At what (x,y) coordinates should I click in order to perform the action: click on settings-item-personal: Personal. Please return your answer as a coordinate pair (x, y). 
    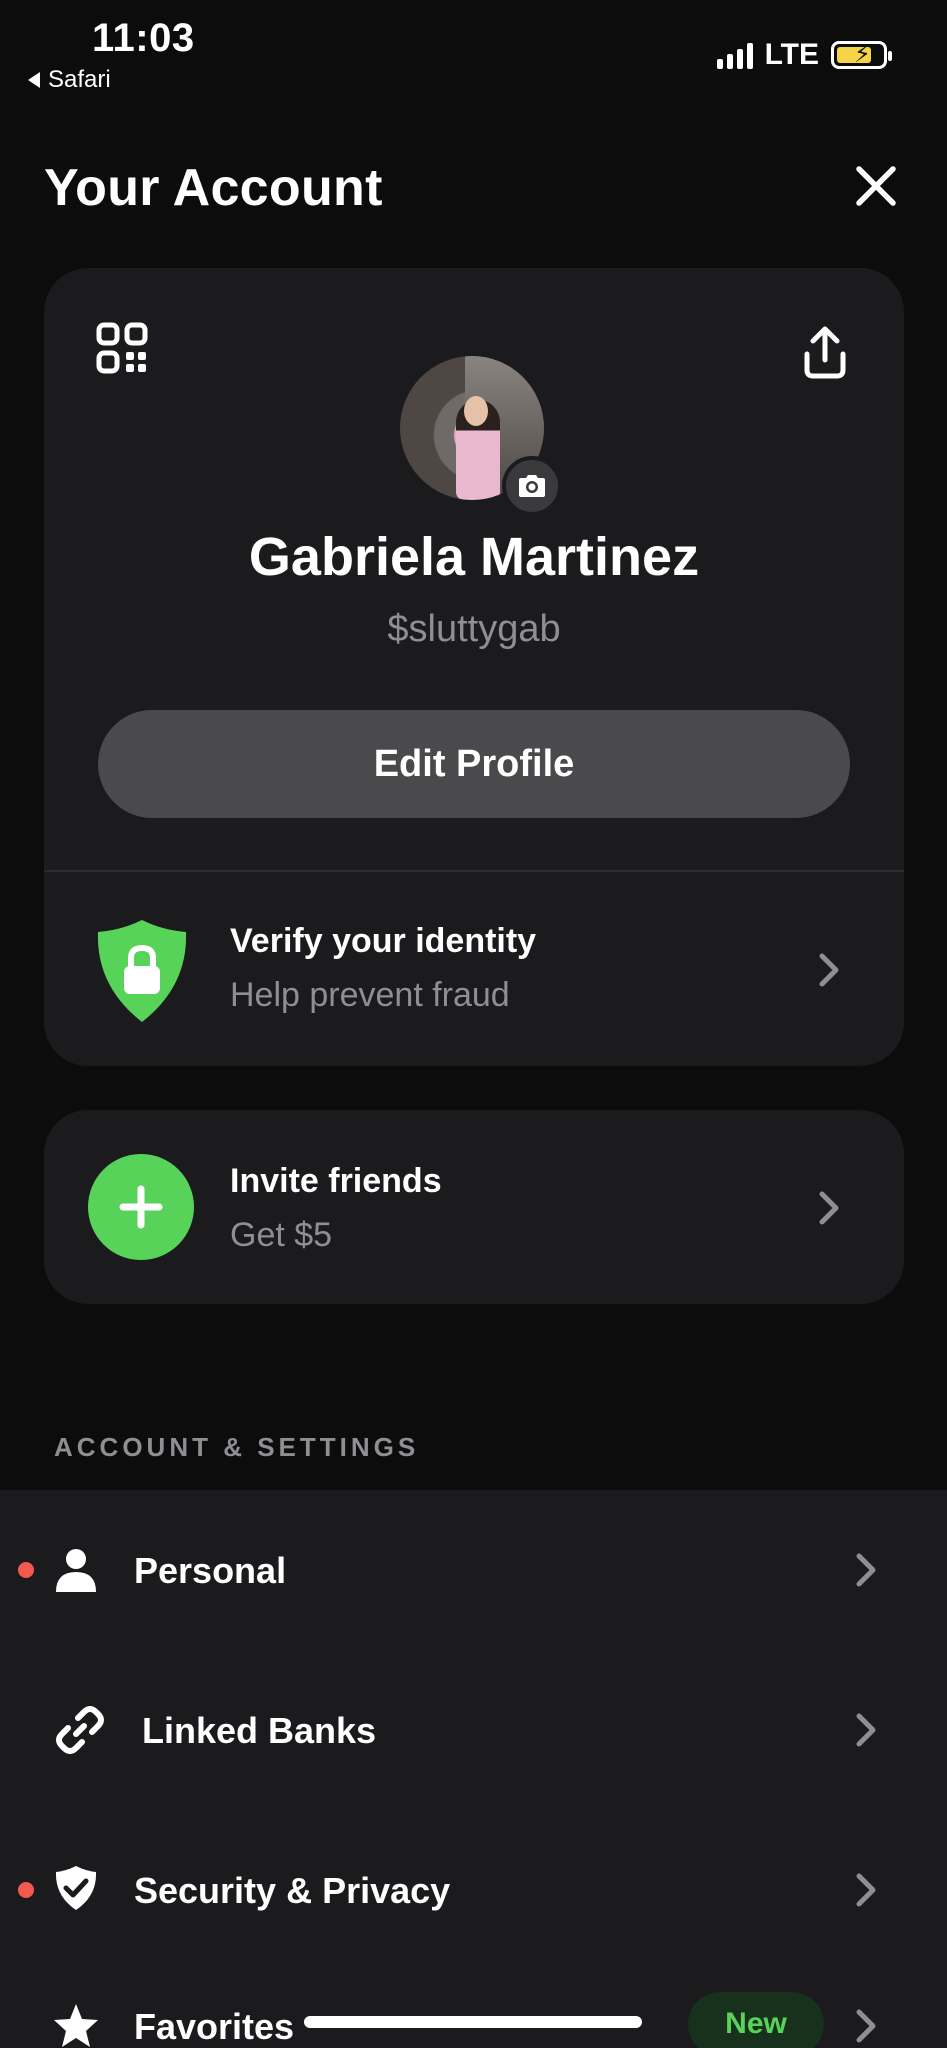
    Looking at the image, I should click on (473, 1570).